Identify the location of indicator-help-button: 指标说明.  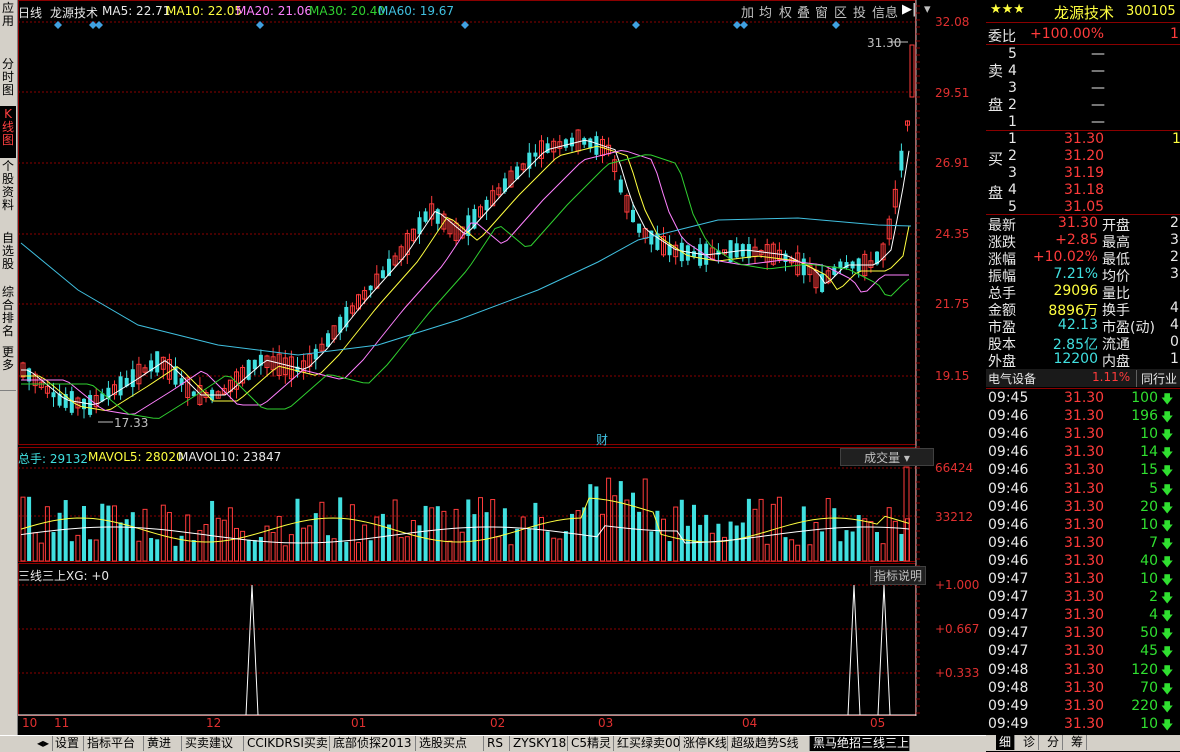
(898, 575).